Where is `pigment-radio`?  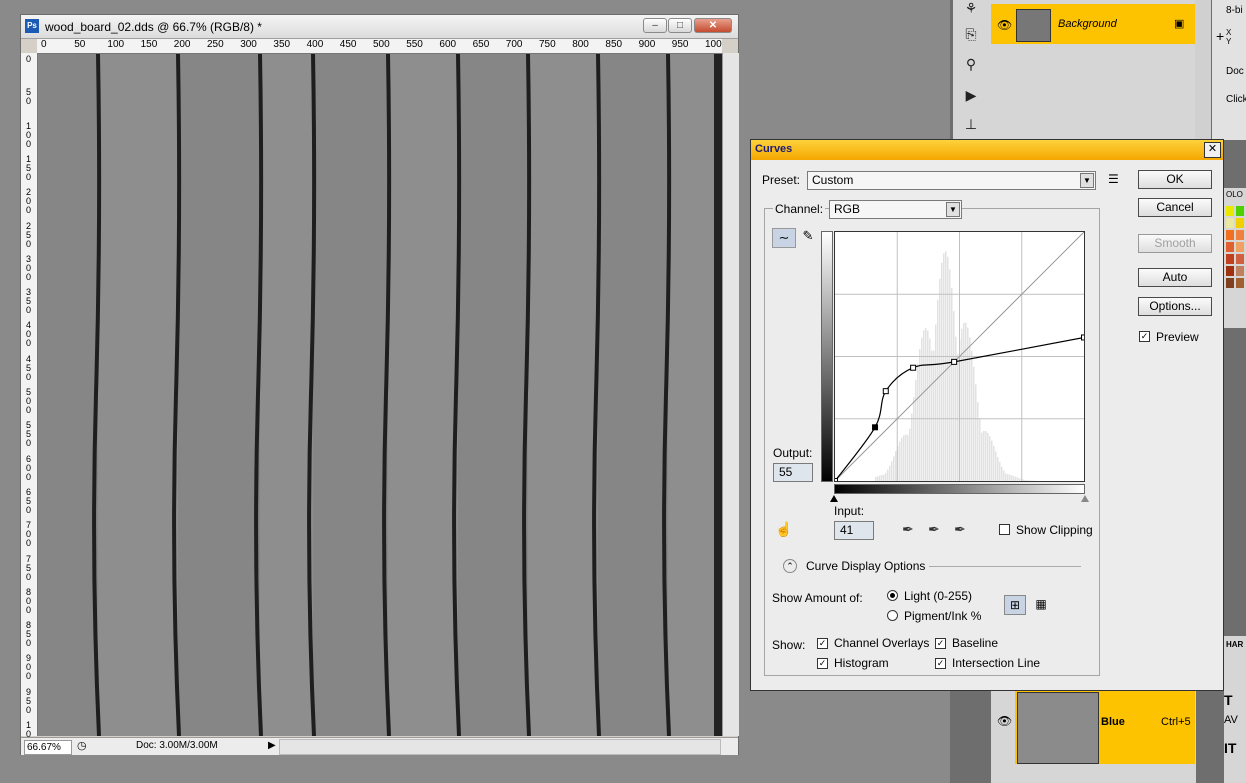
pigment-radio is located at coordinates (892, 615).